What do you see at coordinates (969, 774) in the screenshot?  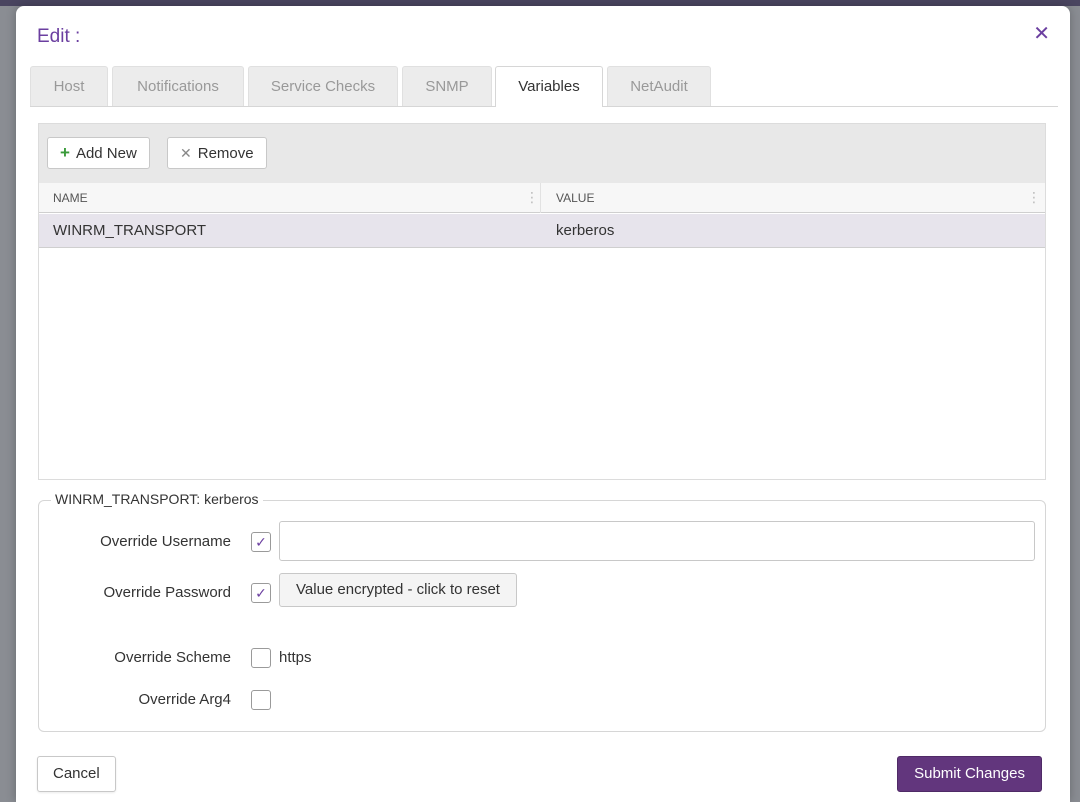 I see `submit-changes-button: Submit Changes` at bounding box center [969, 774].